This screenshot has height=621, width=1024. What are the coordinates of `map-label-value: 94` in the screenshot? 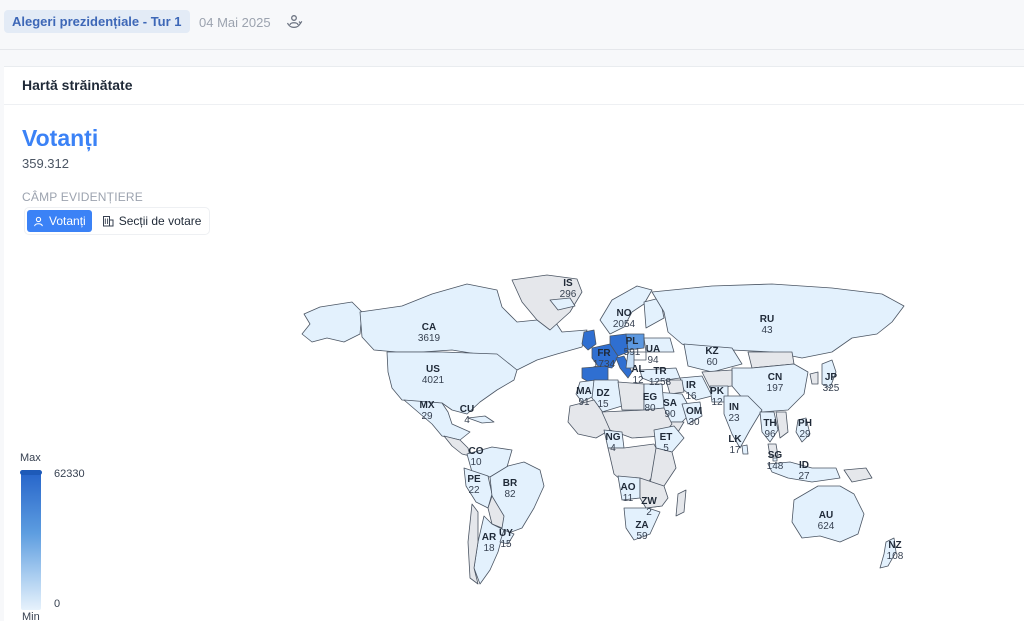 It's located at (653, 360).